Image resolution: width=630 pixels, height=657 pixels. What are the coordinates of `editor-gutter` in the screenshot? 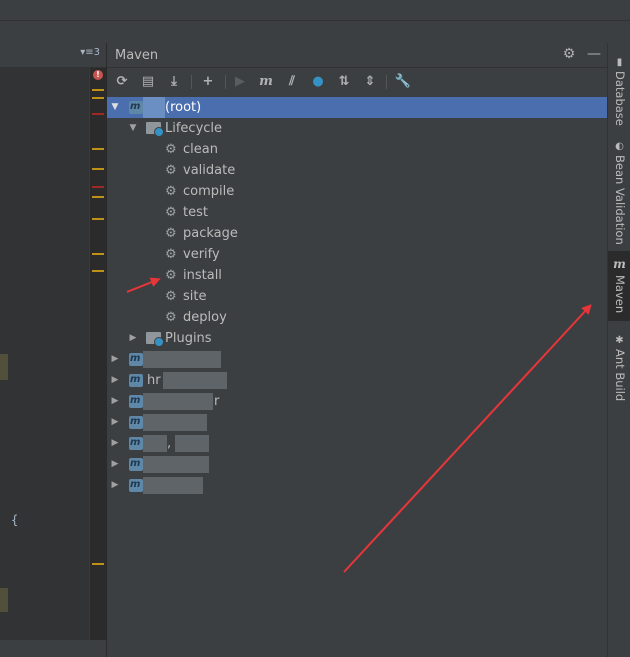 It's located at (44, 362).